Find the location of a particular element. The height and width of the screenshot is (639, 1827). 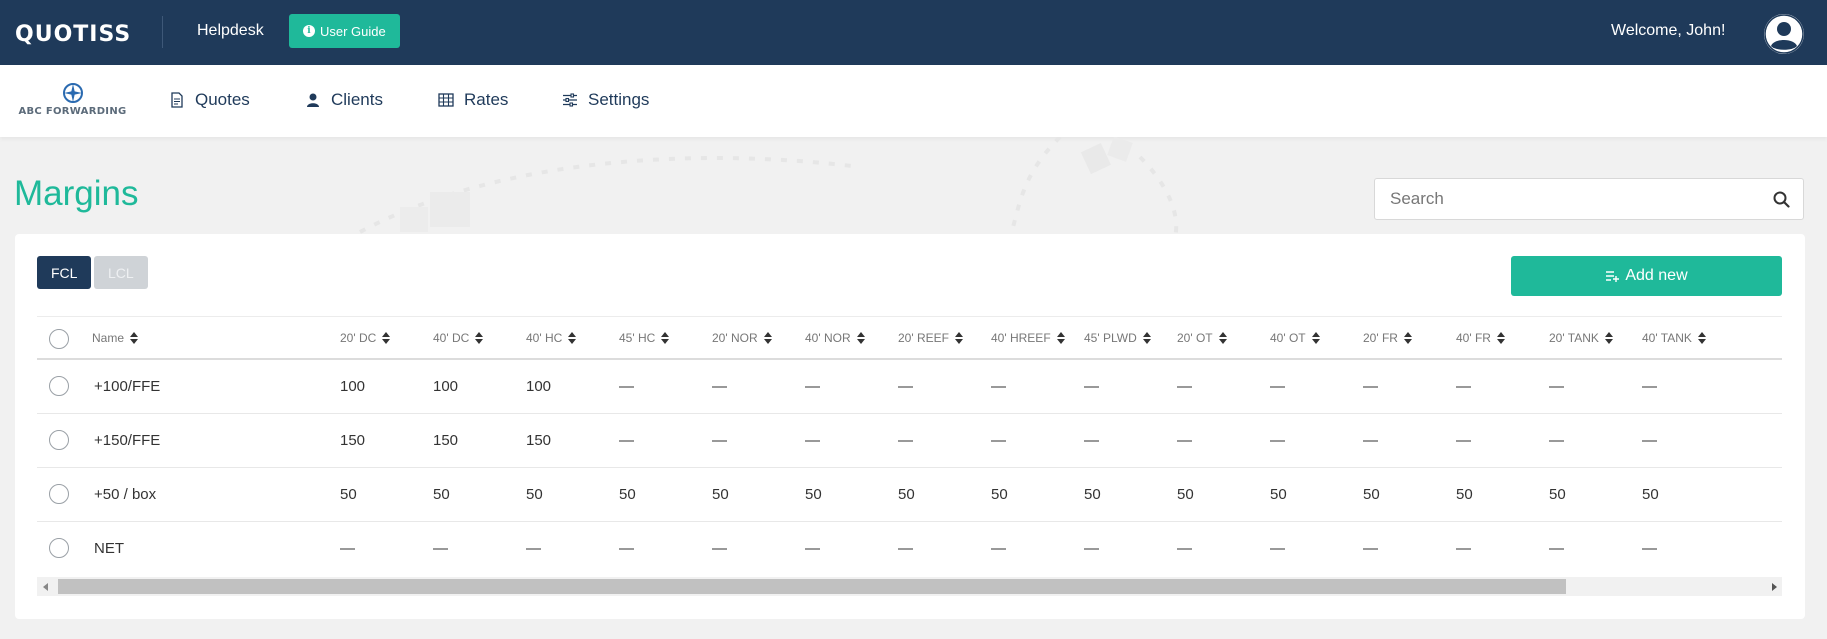

tab-lcl: LCL is located at coordinates (121, 272).